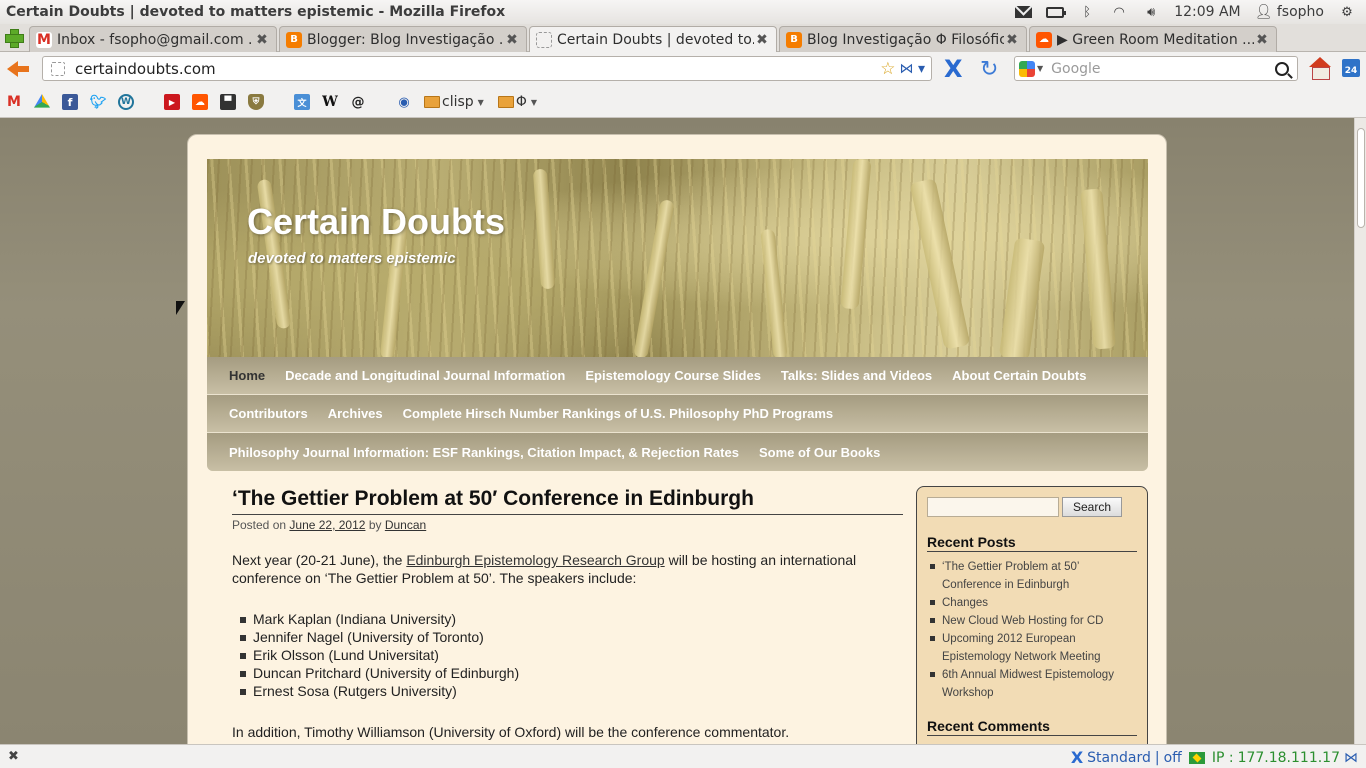 Image resolution: width=1366 pixels, height=768 pixels. What do you see at coordinates (1040, 68) in the screenshot?
I see `engine-dropdown-icon: ▼` at bounding box center [1040, 68].